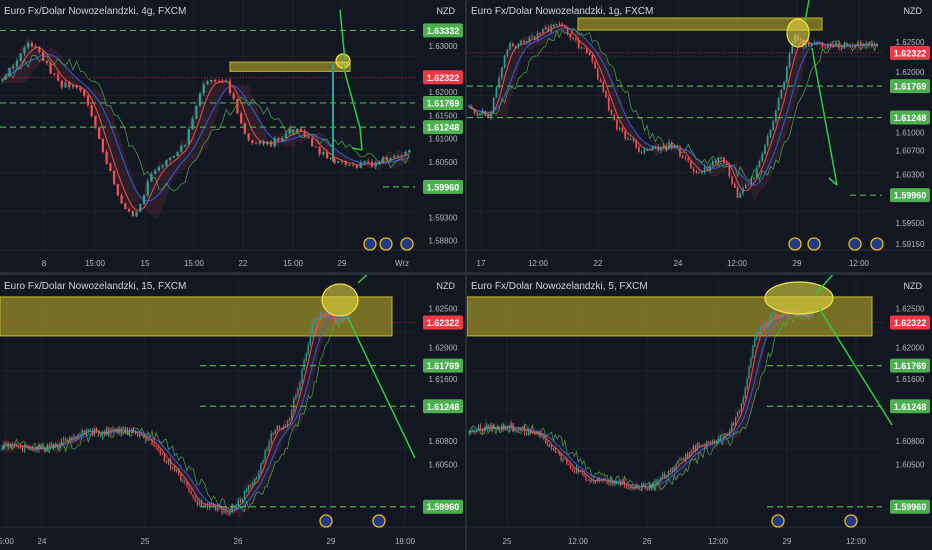  What do you see at coordinates (673, 104) in the screenshot?
I see `chikou-line` at bounding box center [673, 104].